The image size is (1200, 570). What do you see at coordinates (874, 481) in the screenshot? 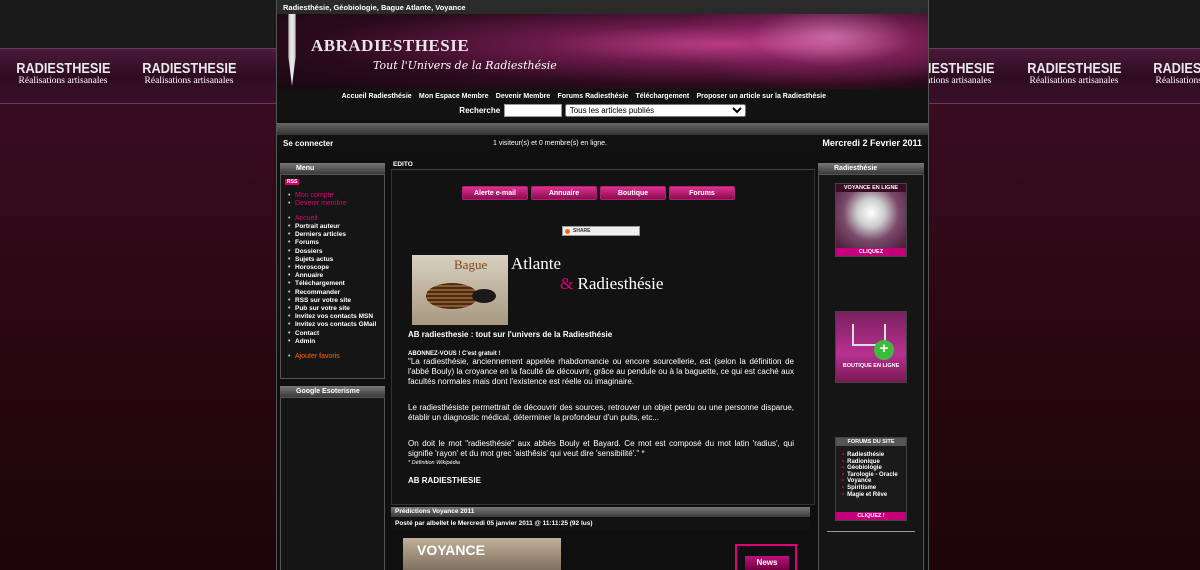
I see `forum-item: Voyance` at bounding box center [874, 481].